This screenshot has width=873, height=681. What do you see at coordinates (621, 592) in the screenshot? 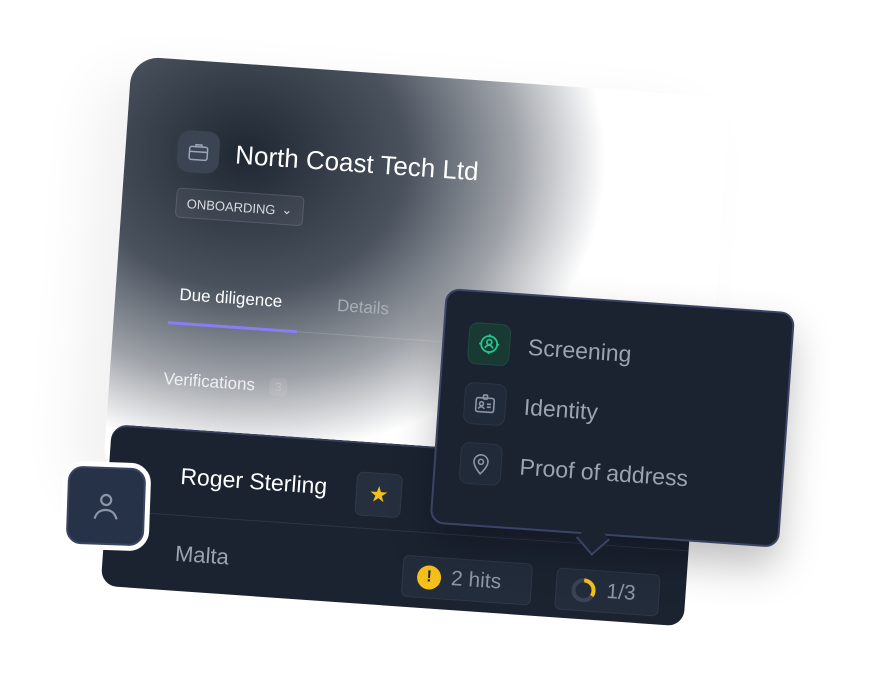
I see `progress-label: 1/3` at bounding box center [621, 592].